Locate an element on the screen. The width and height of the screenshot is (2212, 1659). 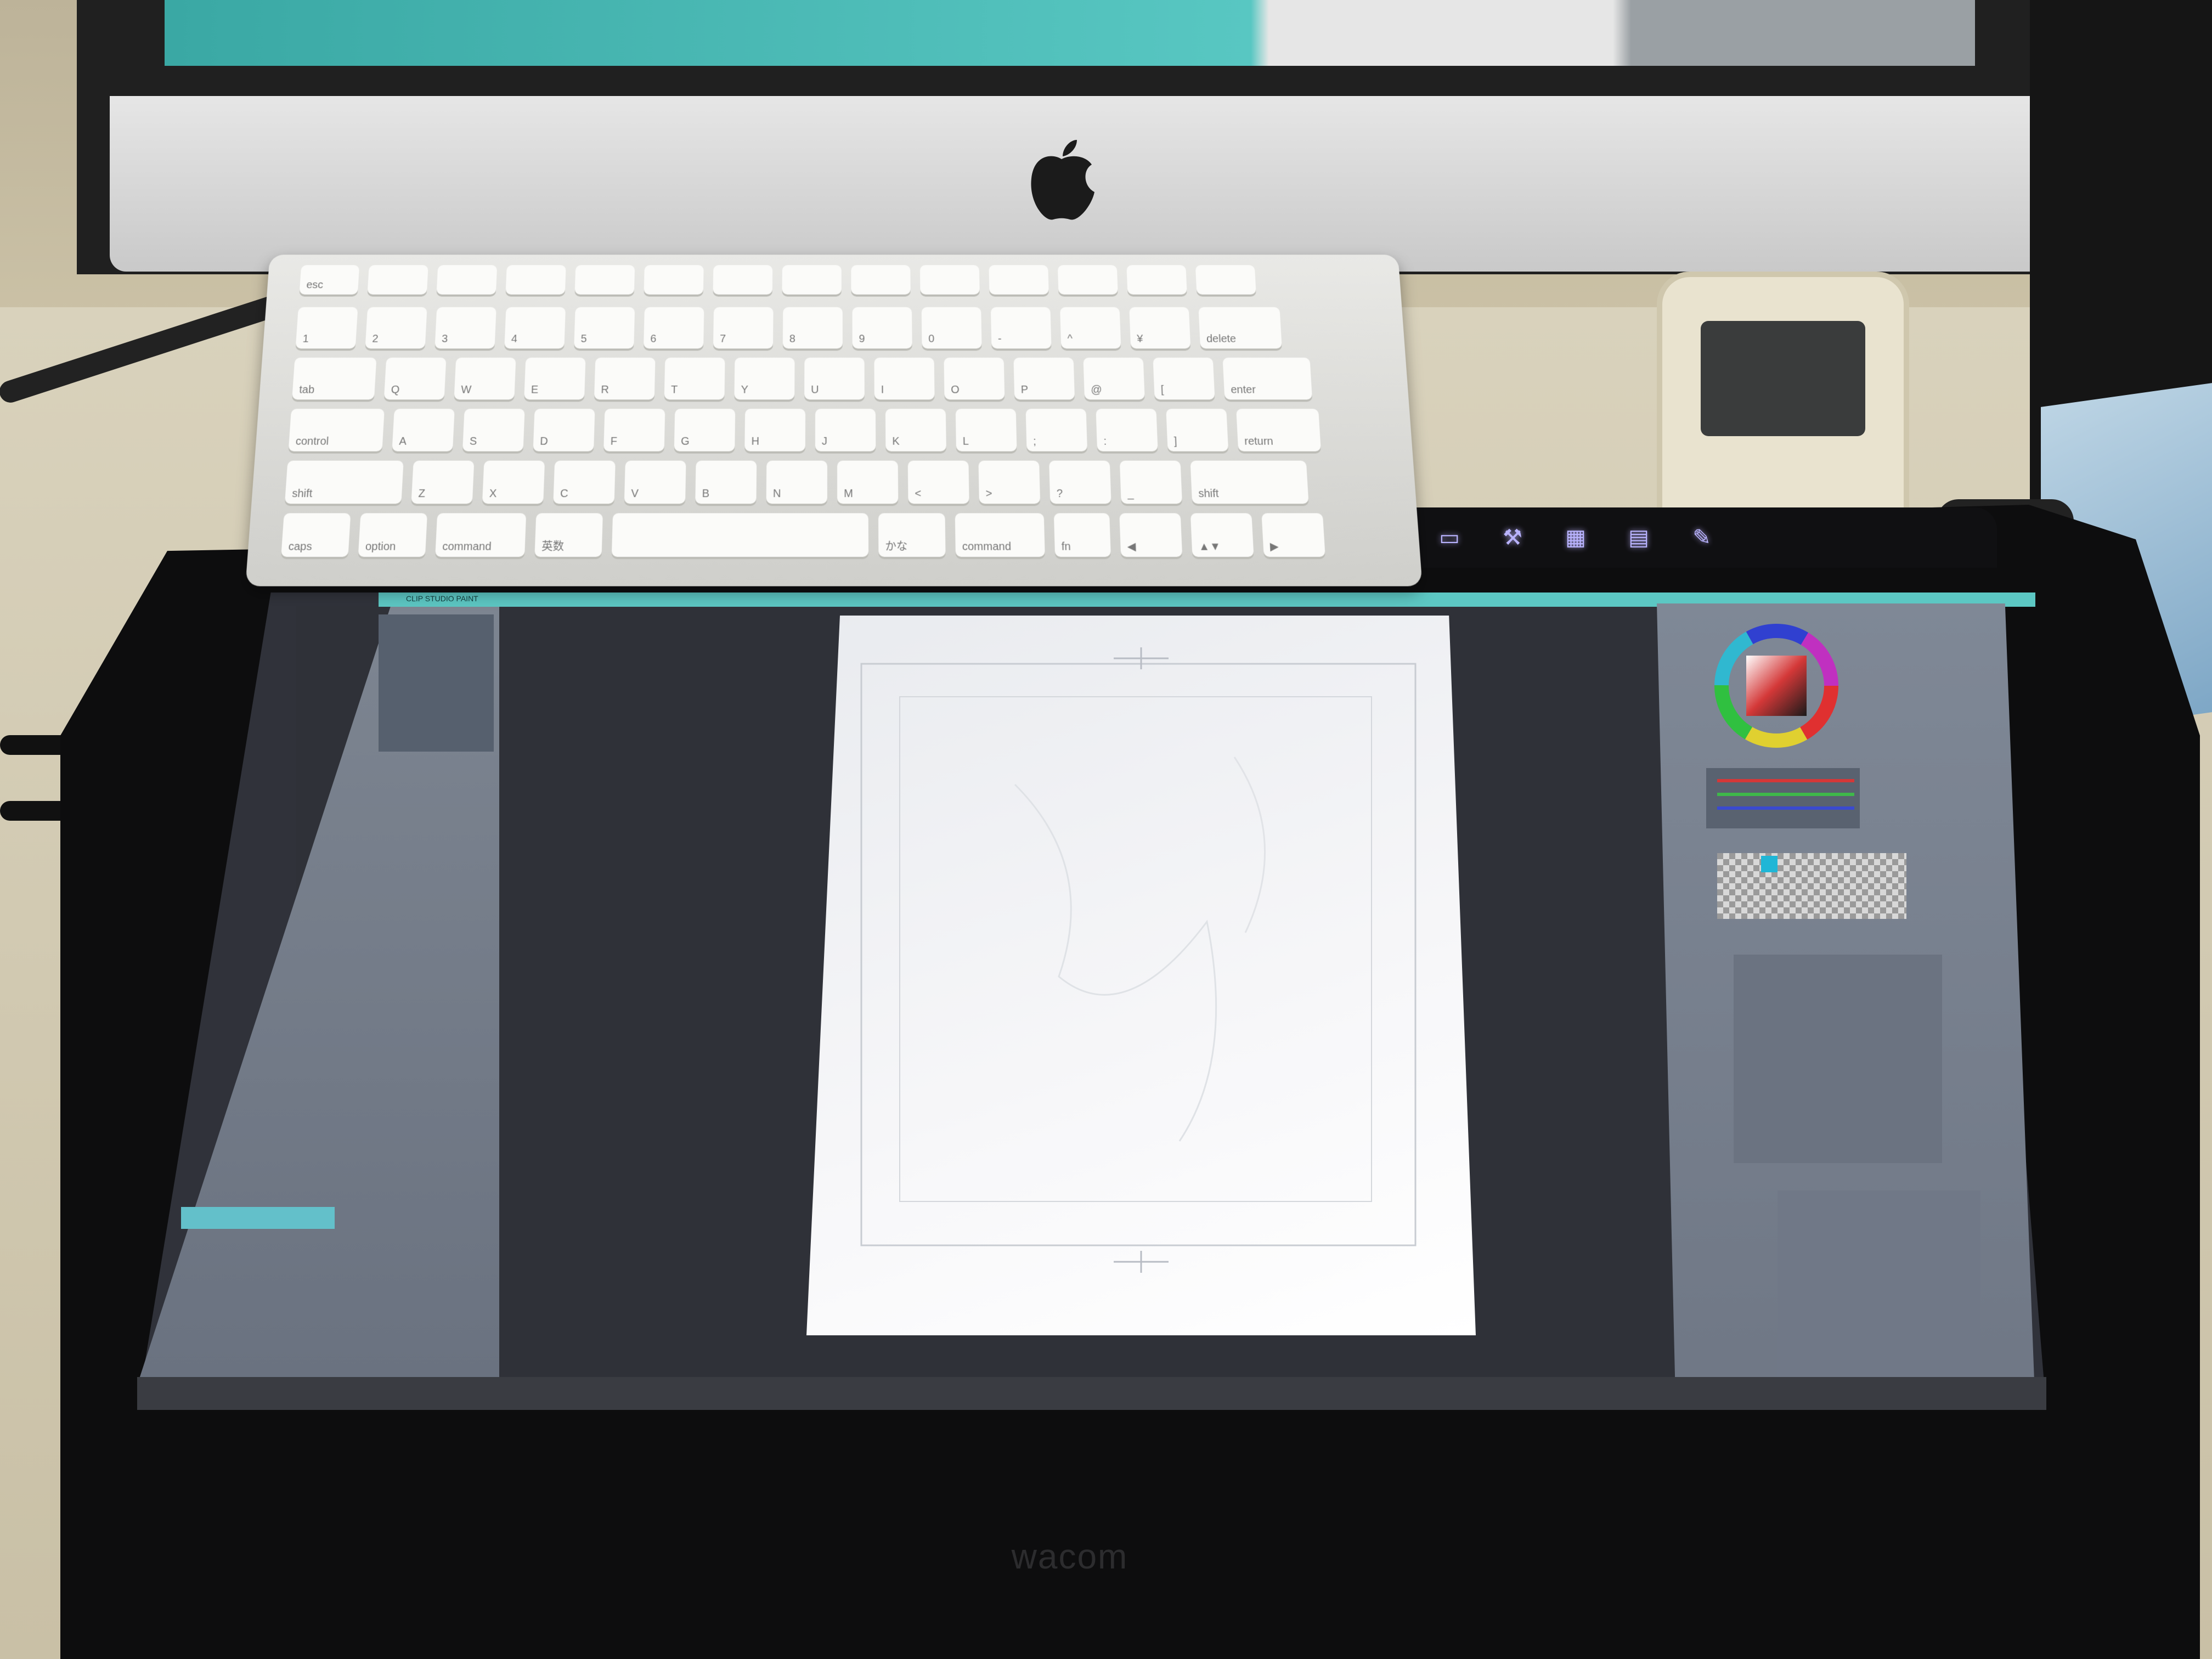
status-bar is located at coordinates (1091, 1393).